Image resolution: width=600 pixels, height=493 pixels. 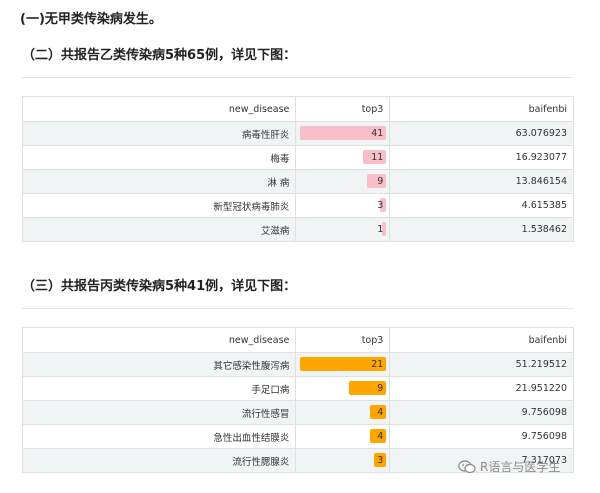 What do you see at coordinates (467, 467) in the screenshot?
I see `wechat-icon` at bounding box center [467, 467].